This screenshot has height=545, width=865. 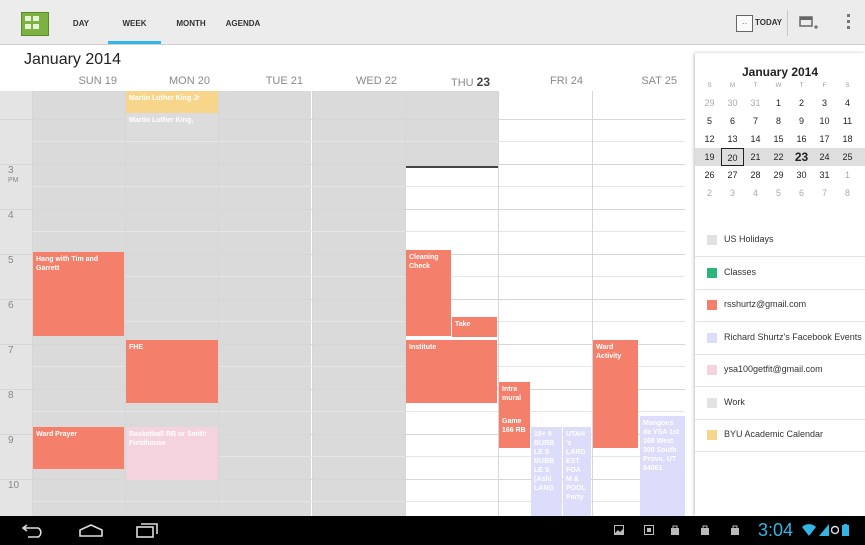 I want to click on mini-calendar-day: 21, so click(x=755, y=157).